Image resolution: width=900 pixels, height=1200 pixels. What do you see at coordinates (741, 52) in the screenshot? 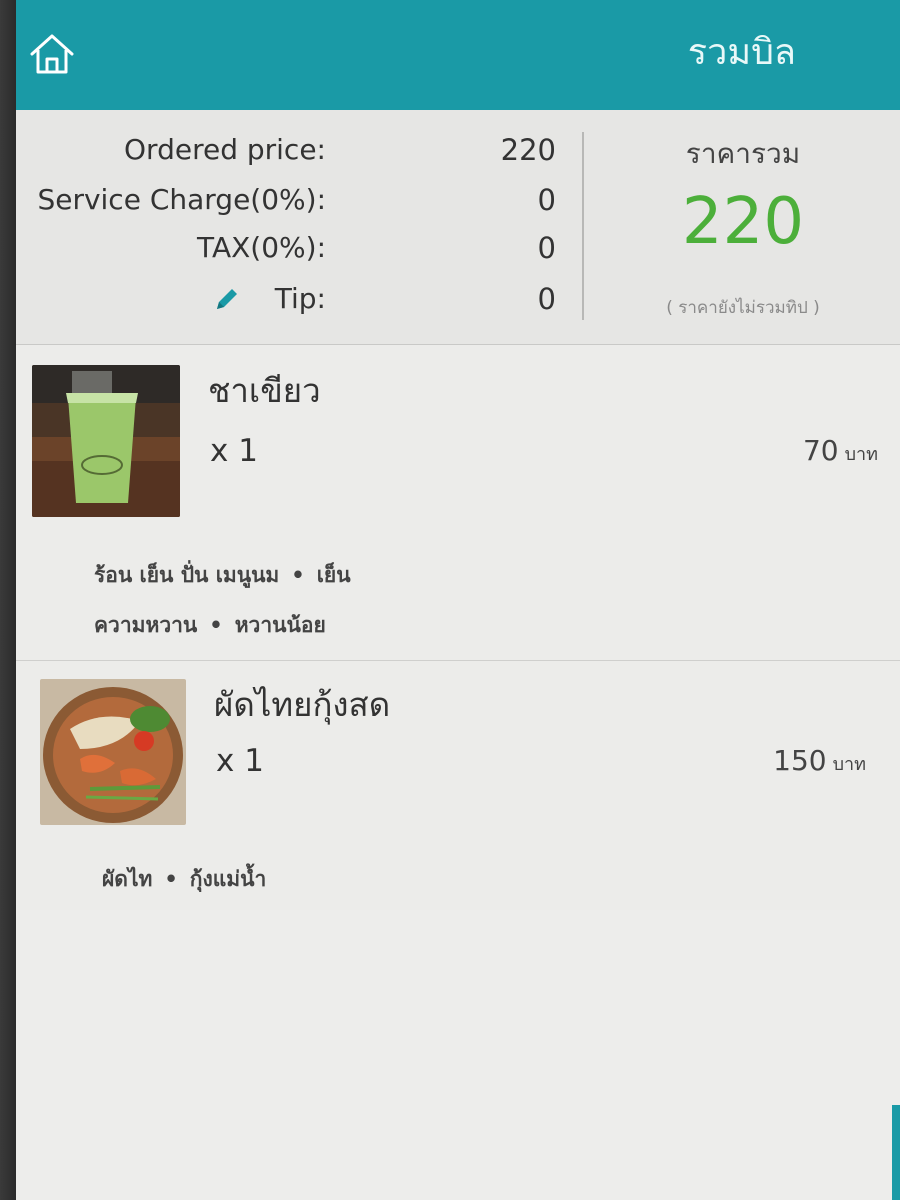
I see `page-title: รวมบิล` at bounding box center [741, 52].